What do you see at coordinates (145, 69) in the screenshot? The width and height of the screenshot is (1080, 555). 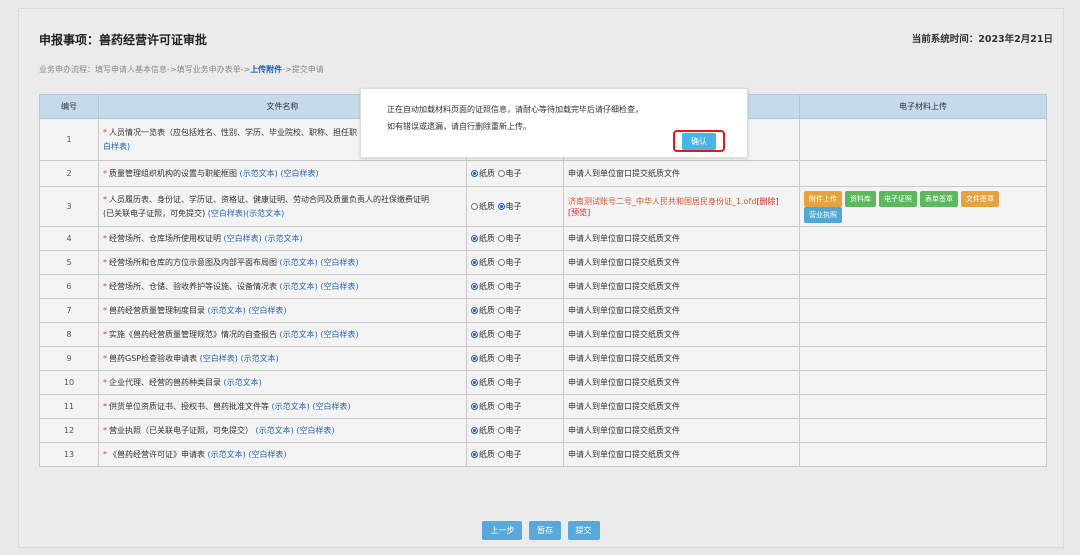 I see `flow-step-1: 业务申办流程：填写申请人基本信息->填写业务申办表单->` at bounding box center [145, 69].